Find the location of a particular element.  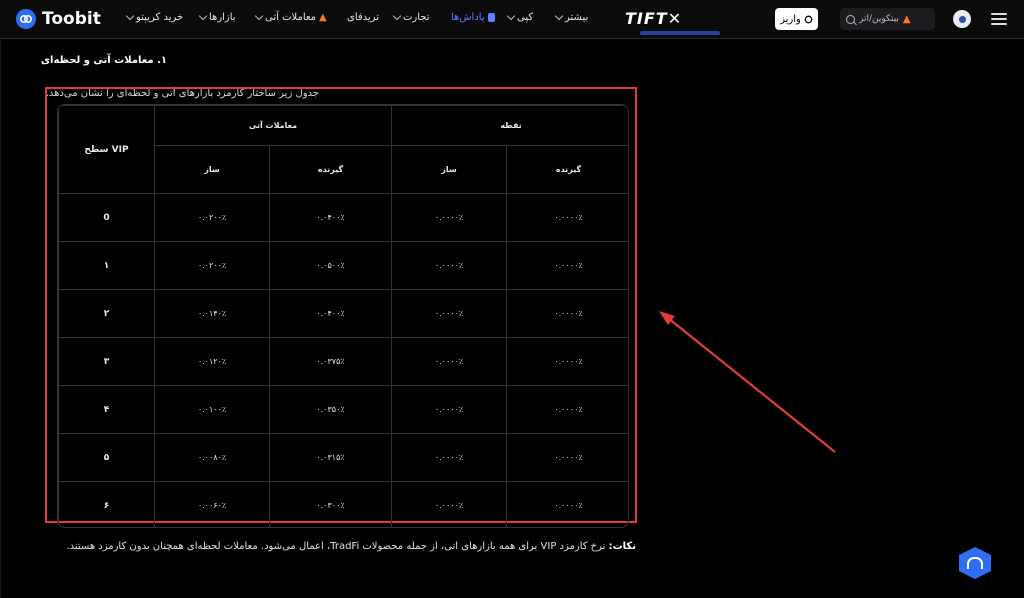

nav-markets-label: بازارها is located at coordinates (222, 17).